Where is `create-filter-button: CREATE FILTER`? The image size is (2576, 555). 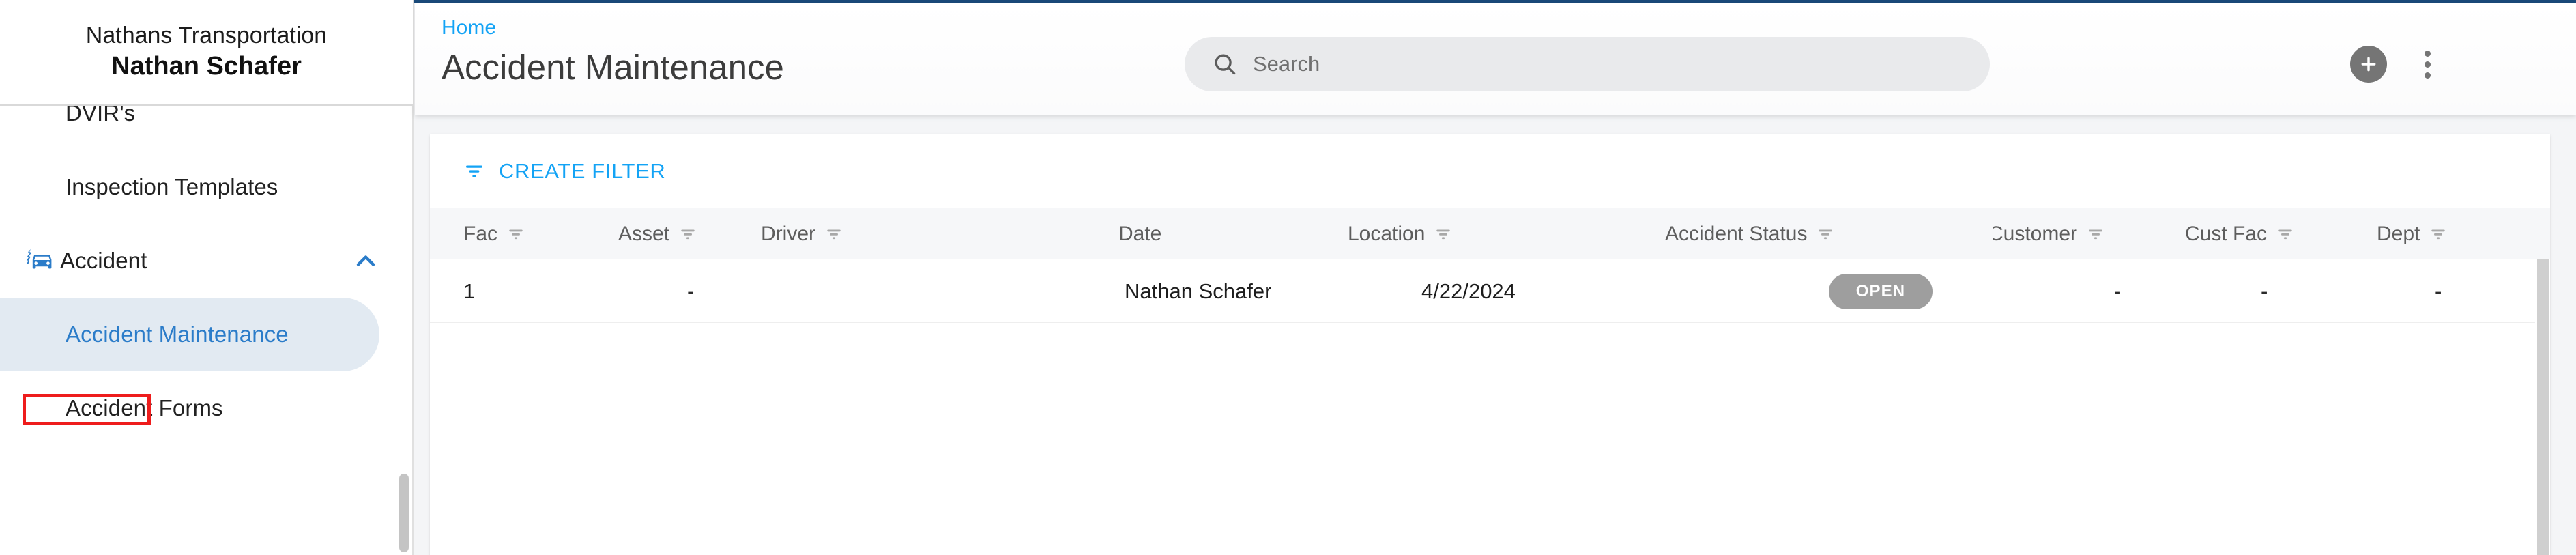 create-filter-button: CREATE FILTER is located at coordinates (564, 171).